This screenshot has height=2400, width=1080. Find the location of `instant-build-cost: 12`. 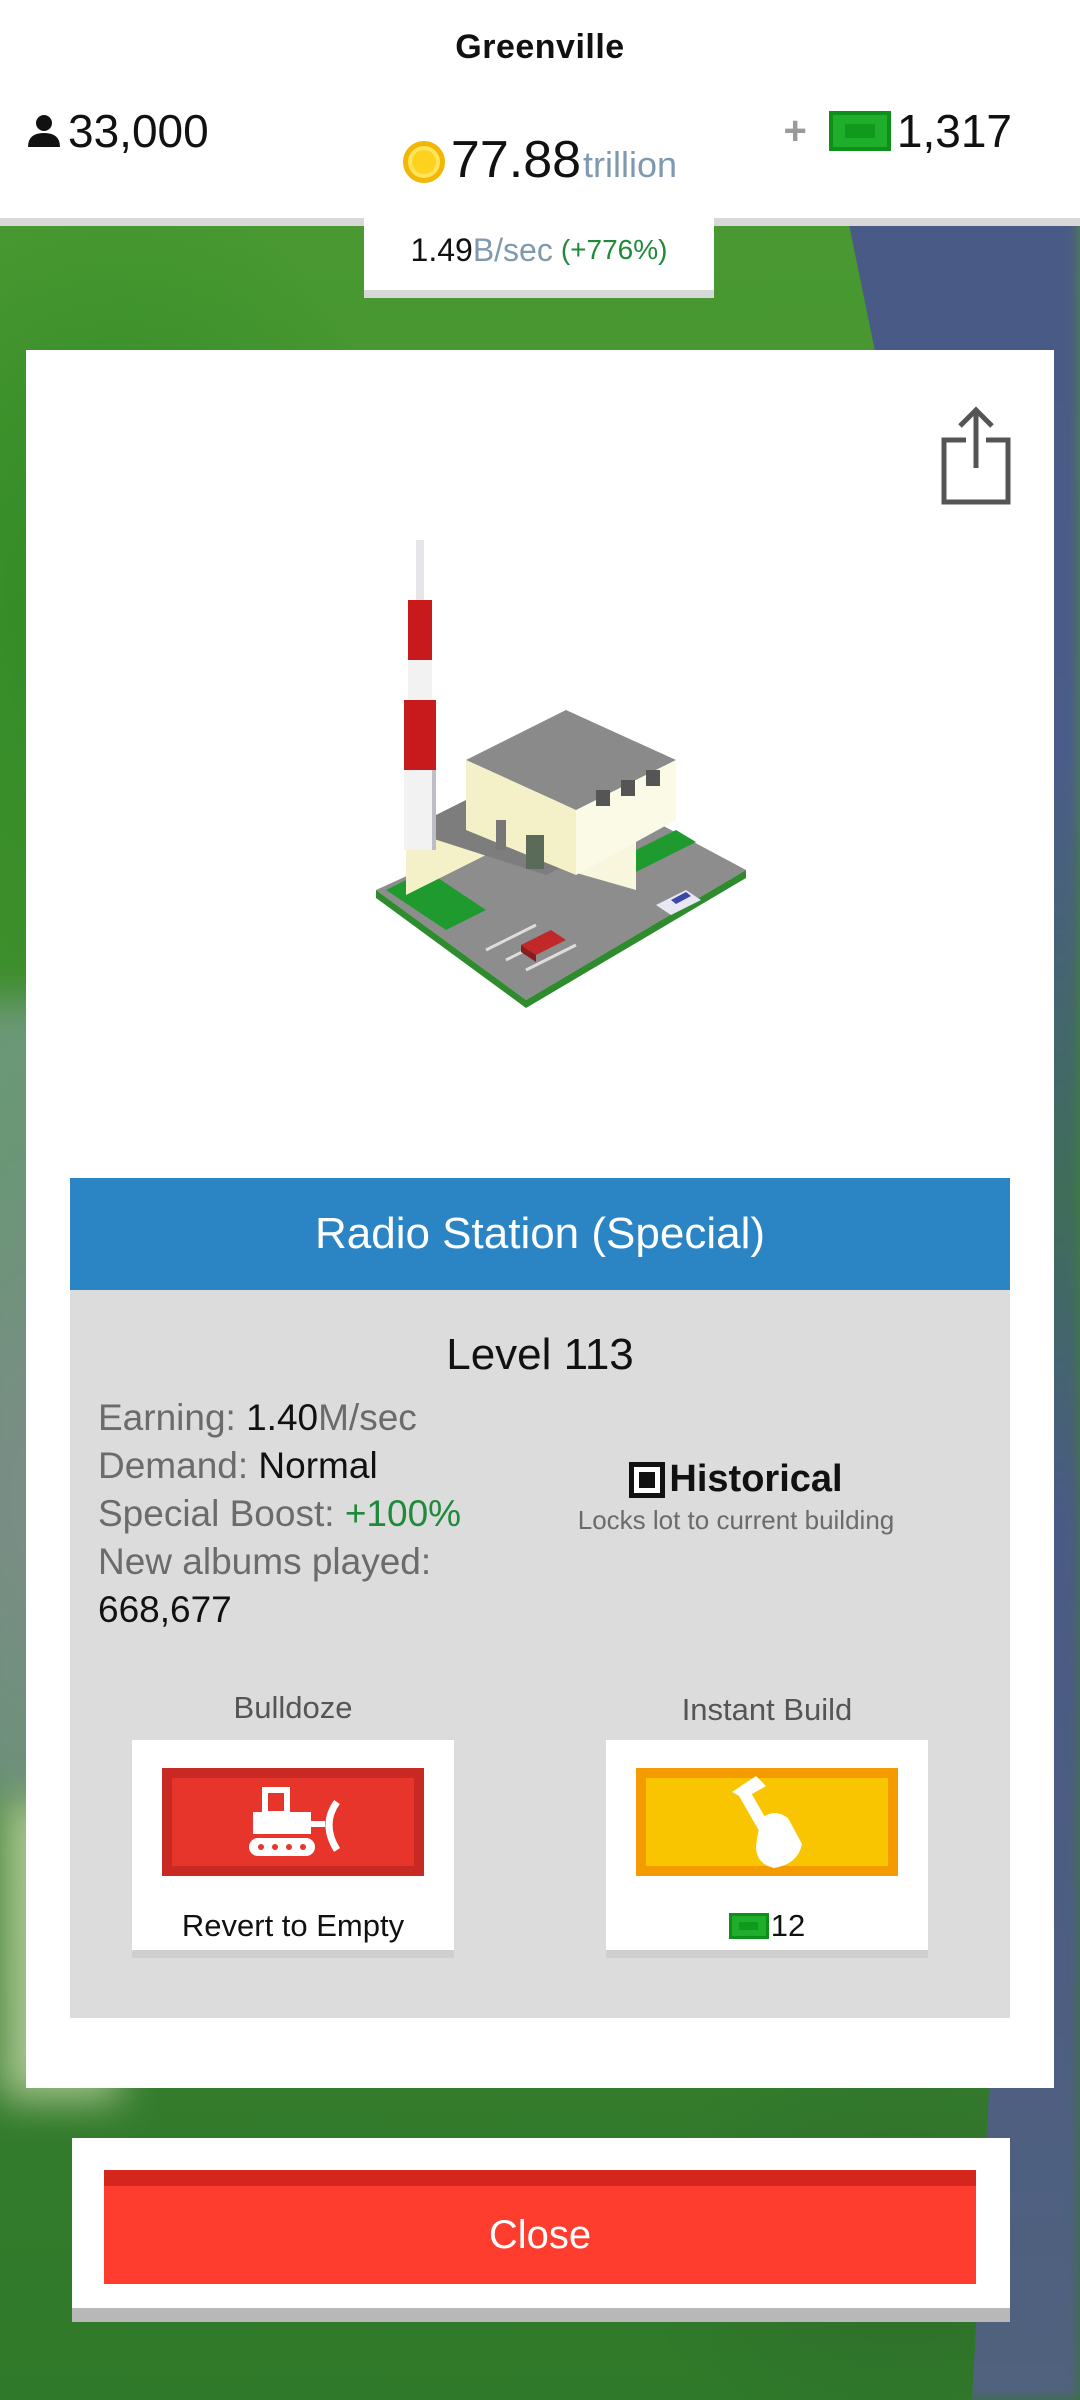

instant-build-cost: 12 is located at coordinates (767, 1926).